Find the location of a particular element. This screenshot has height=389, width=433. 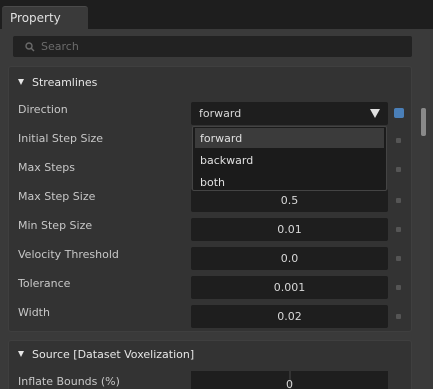

inflate-value: 0 is located at coordinates (289, 383).